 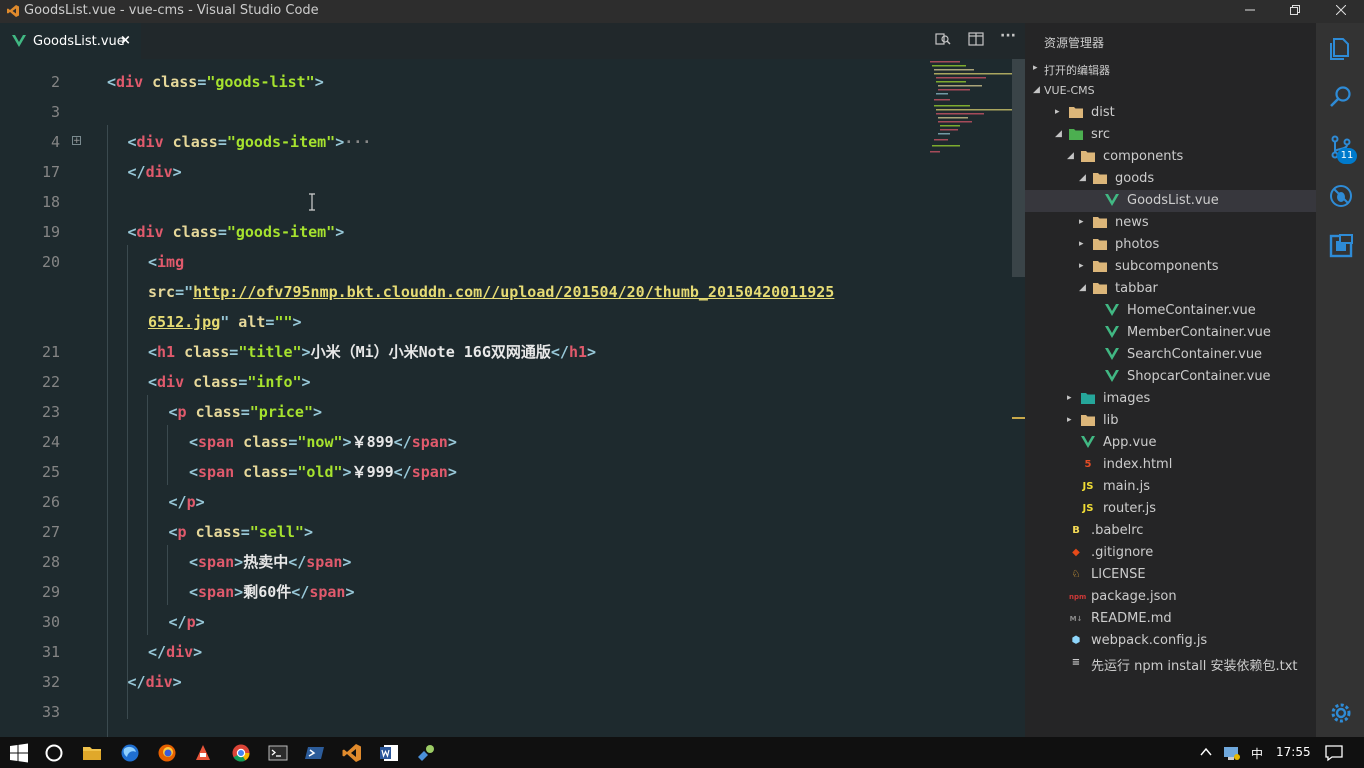 I want to click on word-icon, so click(x=389, y=753).